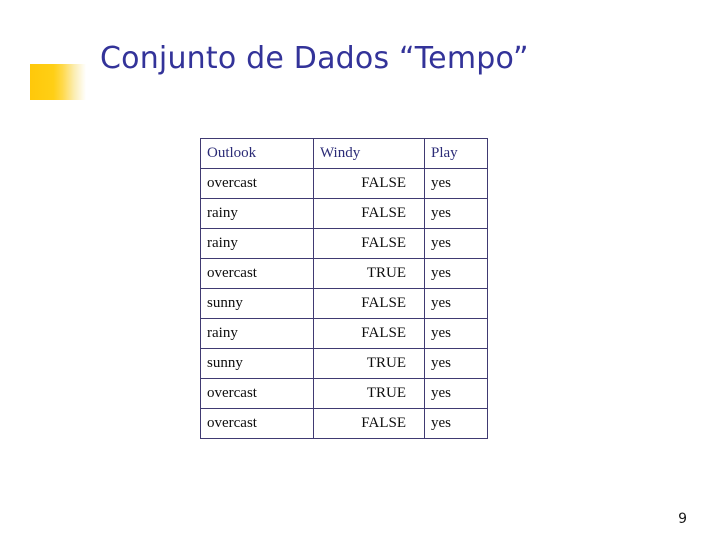  Describe the element at coordinates (456, 153) in the screenshot. I see `column-header-play: Play` at that location.